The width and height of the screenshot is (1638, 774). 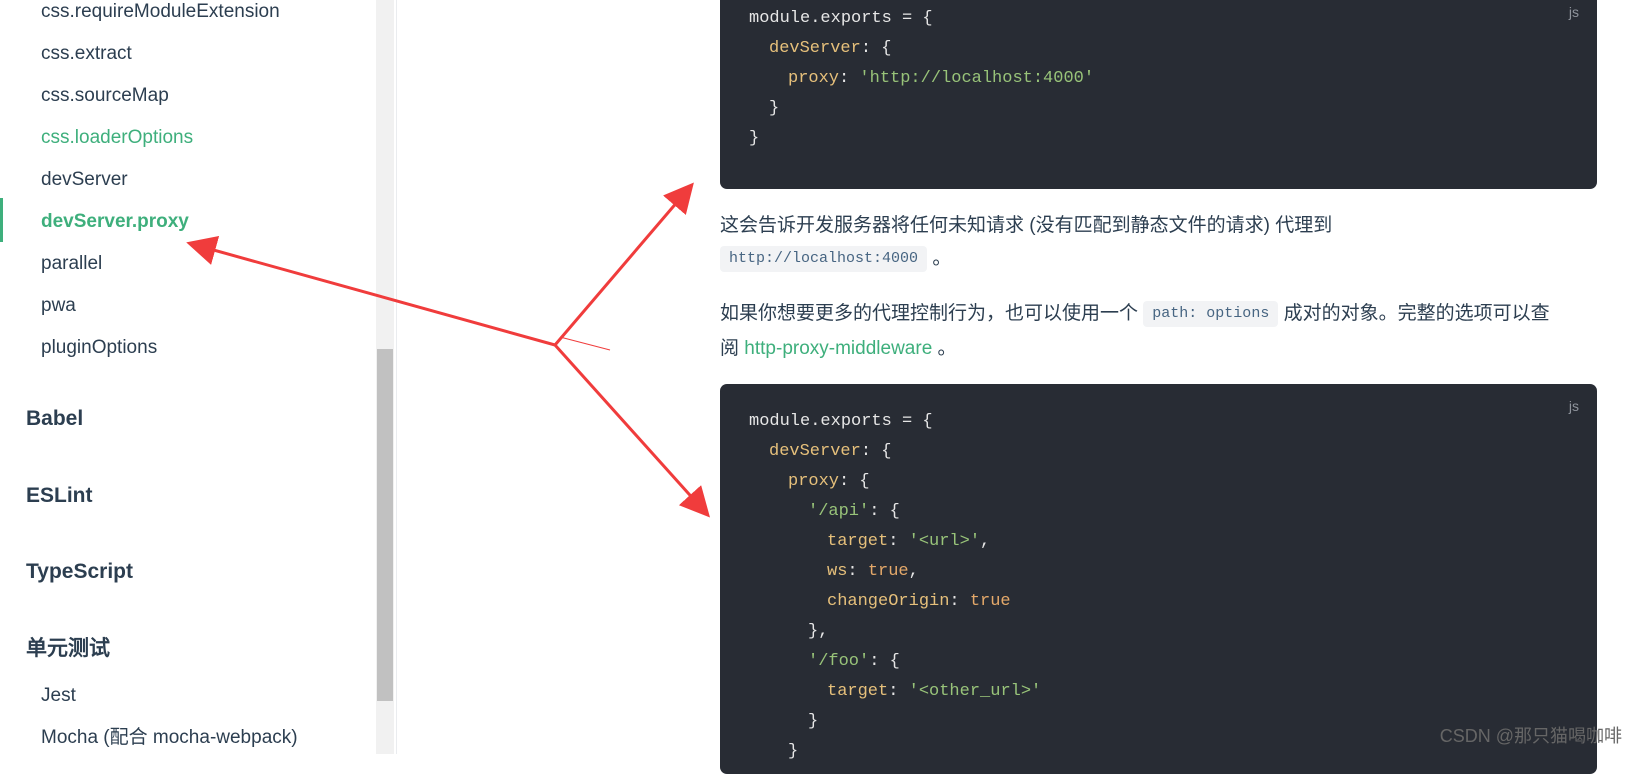 I want to click on sidebar-item-mocha: Mocha (配合 mocha-webpack), so click(x=169, y=738).